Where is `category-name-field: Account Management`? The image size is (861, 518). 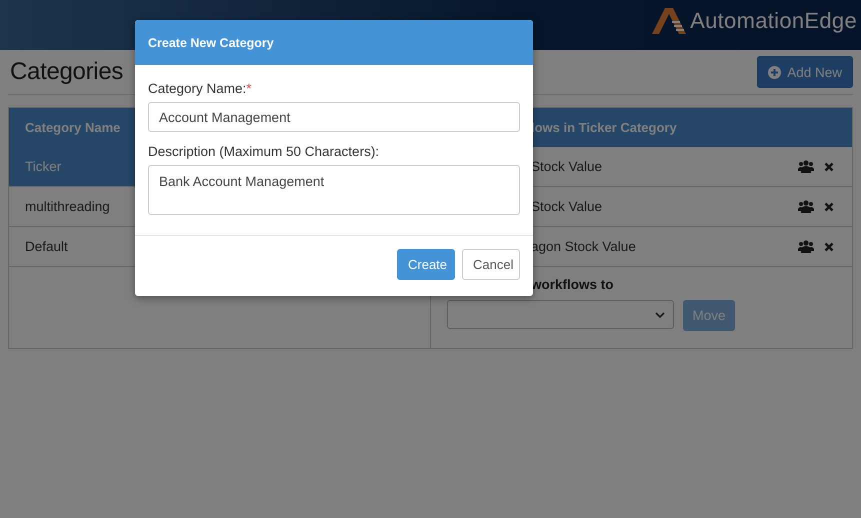 category-name-field: Account Management is located at coordinates (334, 117).